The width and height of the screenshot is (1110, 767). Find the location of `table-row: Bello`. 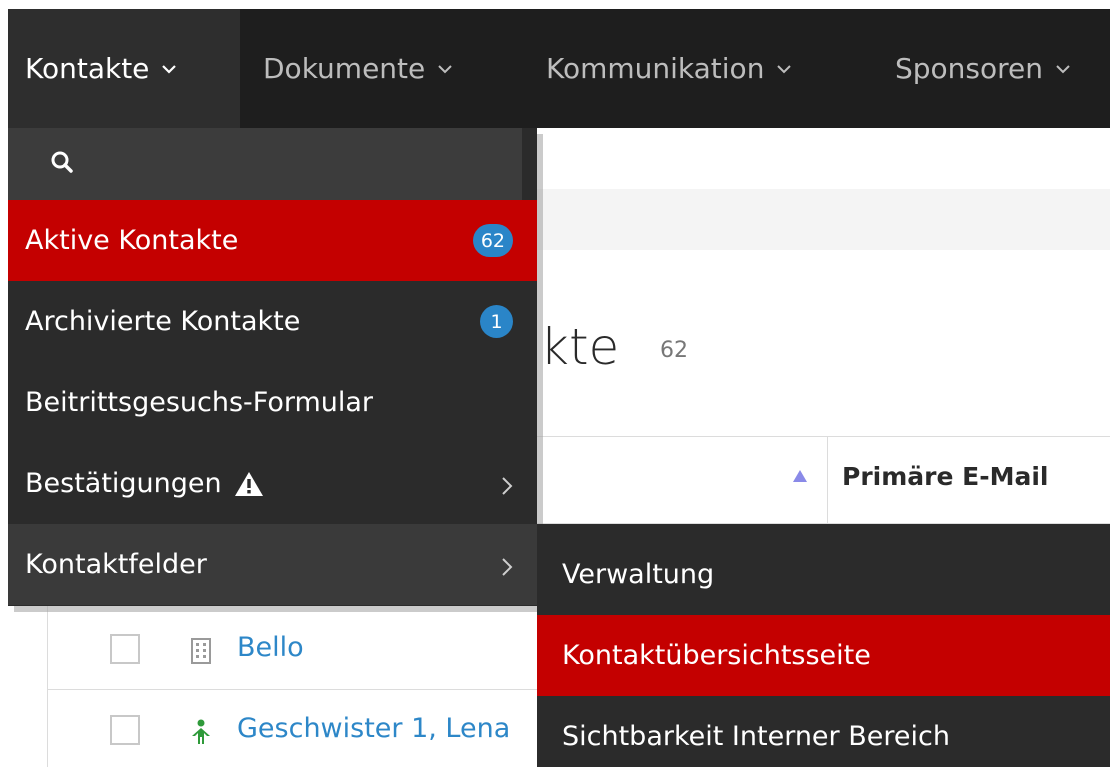

table-row: Bello is located at coordinates (293, 650).